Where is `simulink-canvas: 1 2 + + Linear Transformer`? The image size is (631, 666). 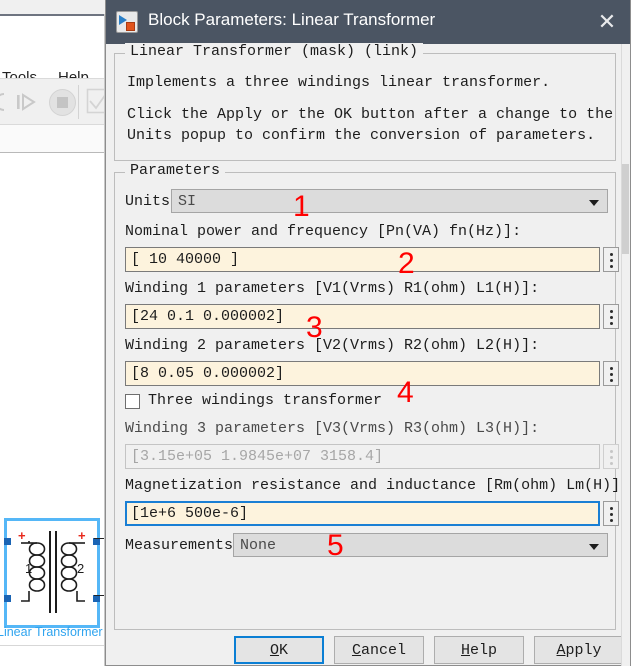 simulink-canvas: 1 2 + + Linear Transformer is located at coordinates (53, 400).